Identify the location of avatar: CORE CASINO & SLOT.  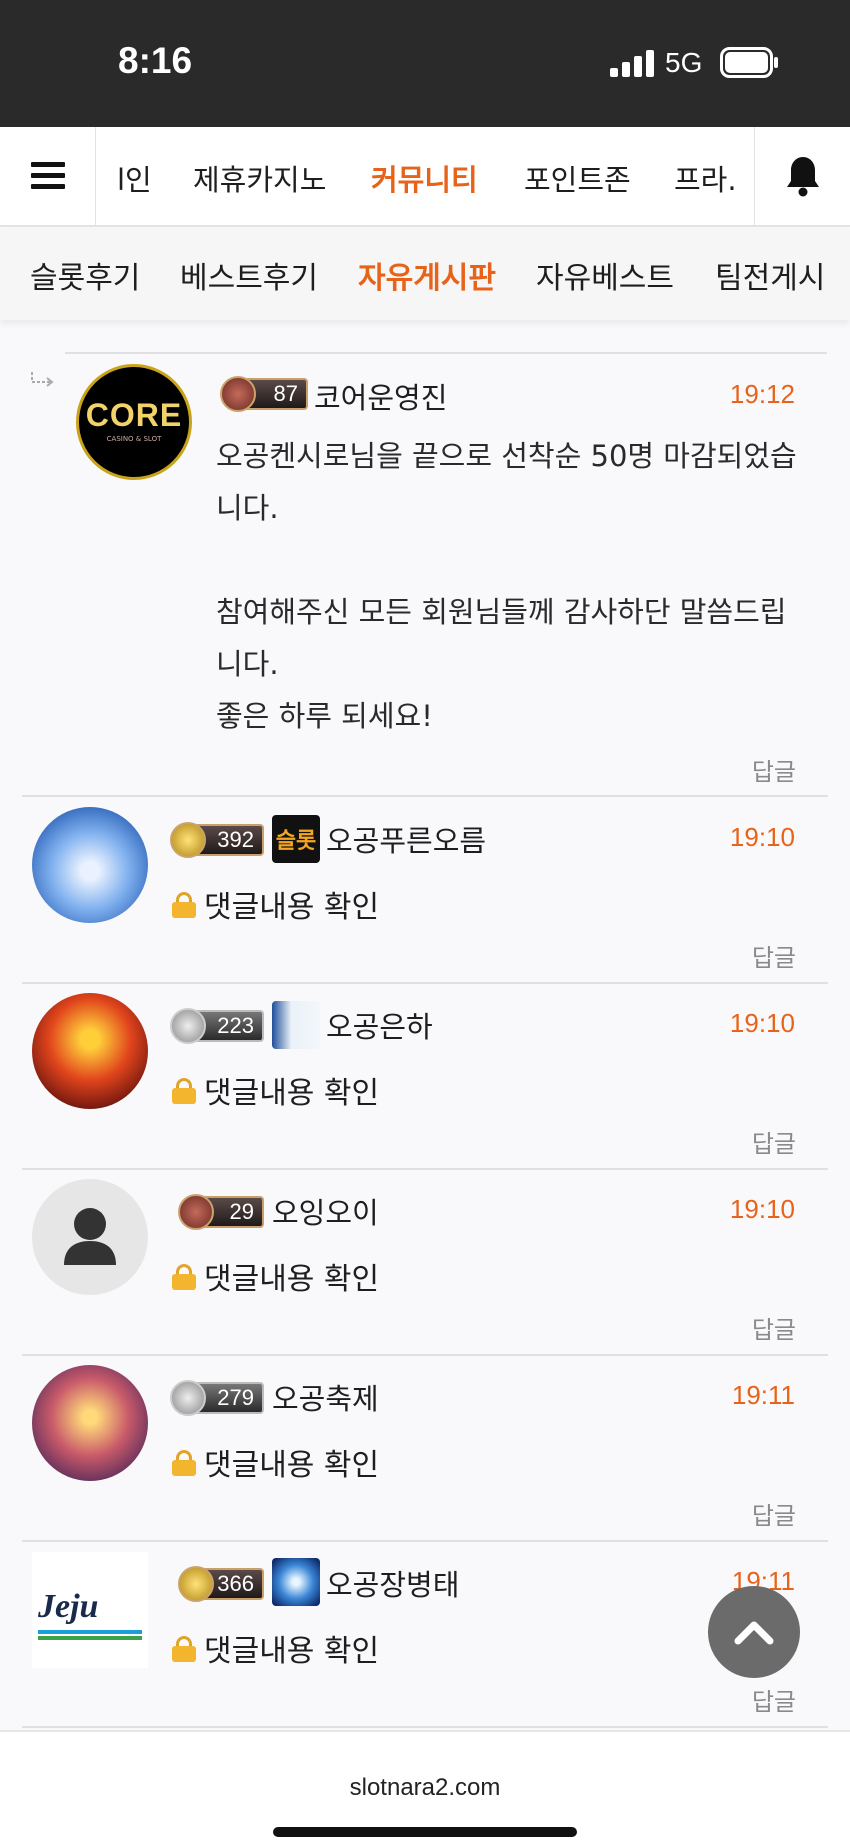
(134, 422).